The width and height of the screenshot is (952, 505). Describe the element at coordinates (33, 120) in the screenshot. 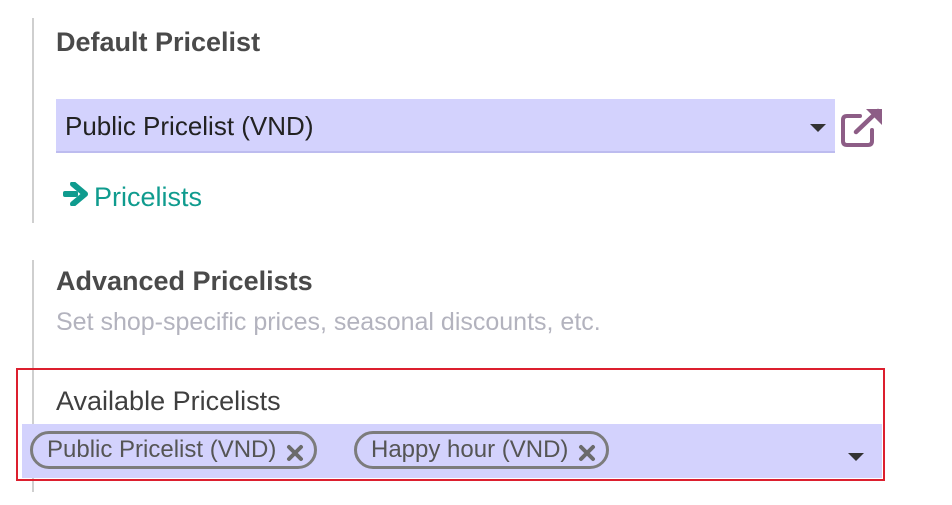

I see `section-divider` at that location.